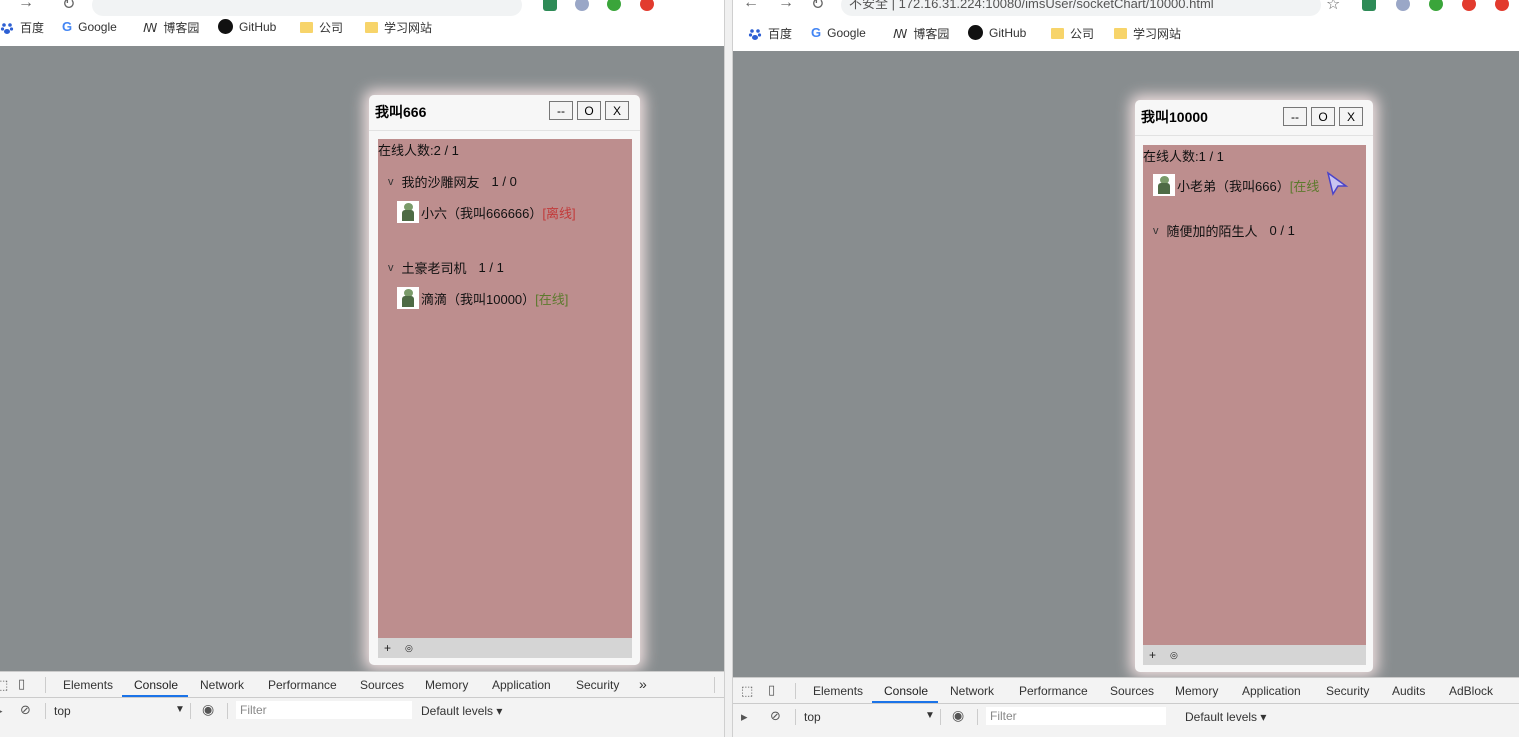 This screenshot has height=737, width=1519. I want to click on console-toolbar: ▸ ⊘ top ▼ ◉ Filter Default levels ▾, so click(362, 711).